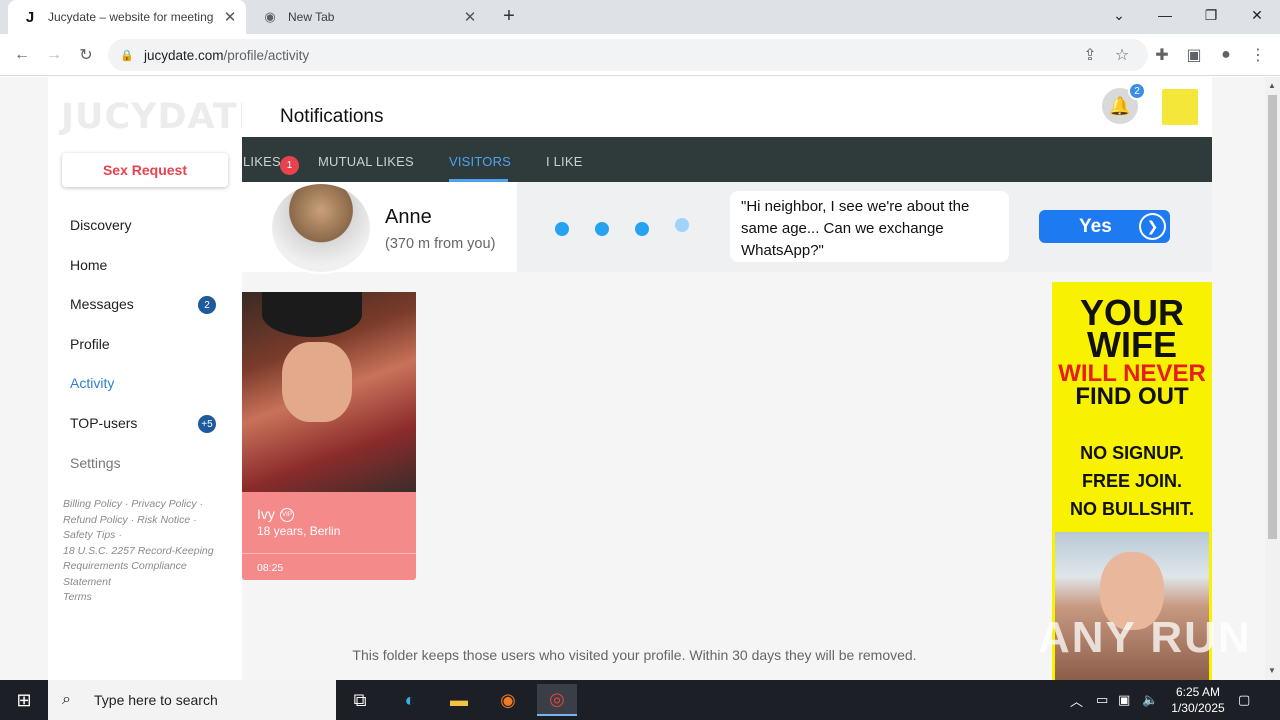 Image resolution: width=1280 pixels, height=720 pixels. I want to click on tab-mutual-likes: MUTUAL LIKES, so click(366, 161).